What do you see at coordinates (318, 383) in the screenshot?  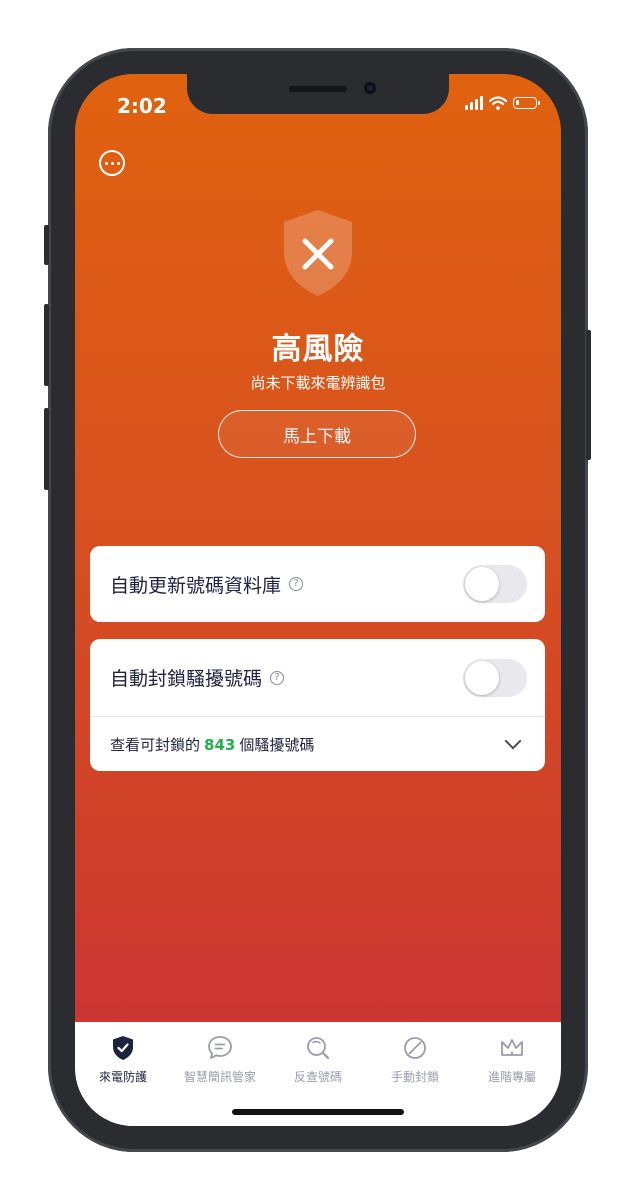 I see `risk-subtitle: 尚未下載來電辨識包` at bounding box center [318, 383].